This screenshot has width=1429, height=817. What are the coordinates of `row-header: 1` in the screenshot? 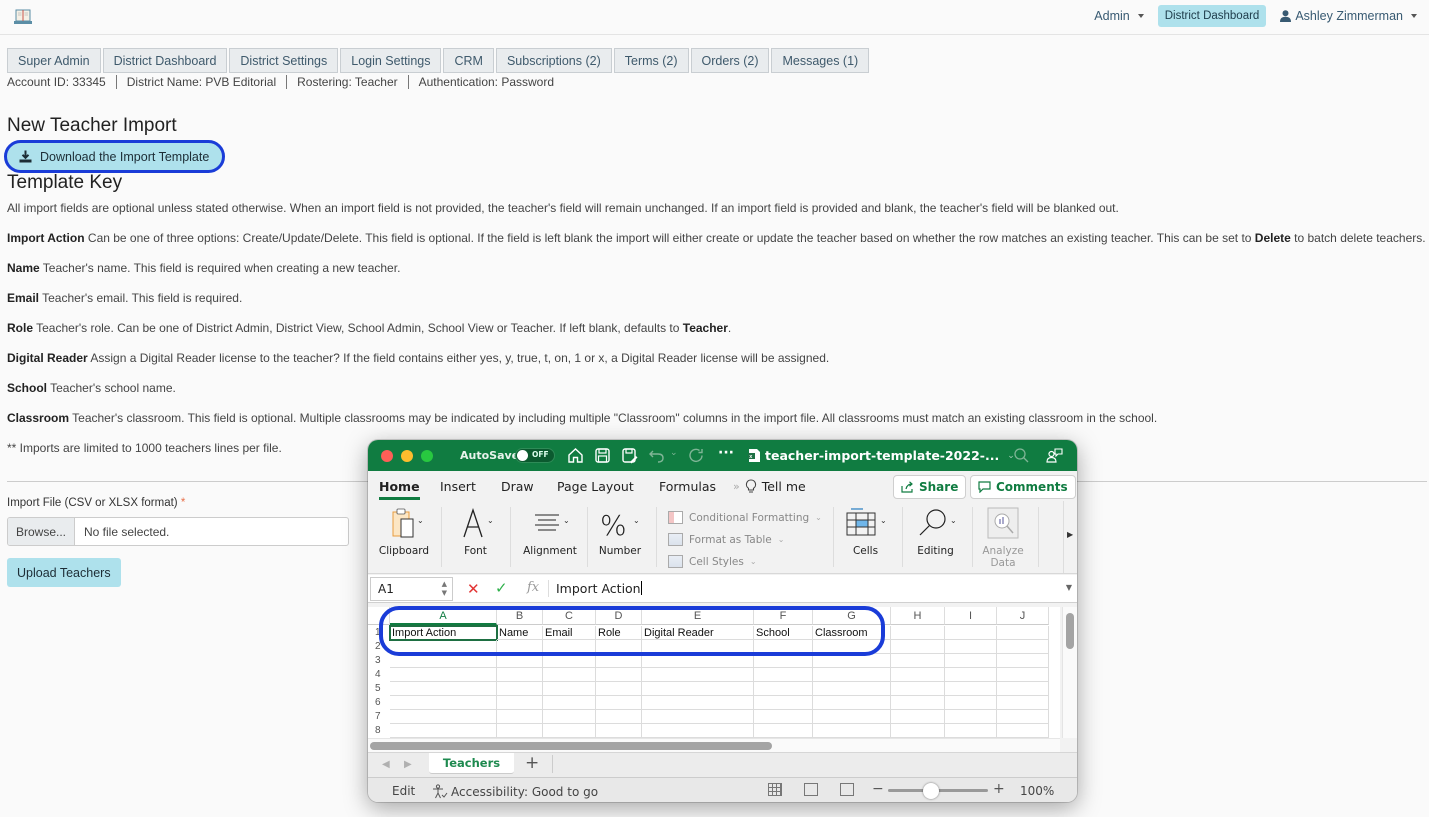 It's located at (379, 633).